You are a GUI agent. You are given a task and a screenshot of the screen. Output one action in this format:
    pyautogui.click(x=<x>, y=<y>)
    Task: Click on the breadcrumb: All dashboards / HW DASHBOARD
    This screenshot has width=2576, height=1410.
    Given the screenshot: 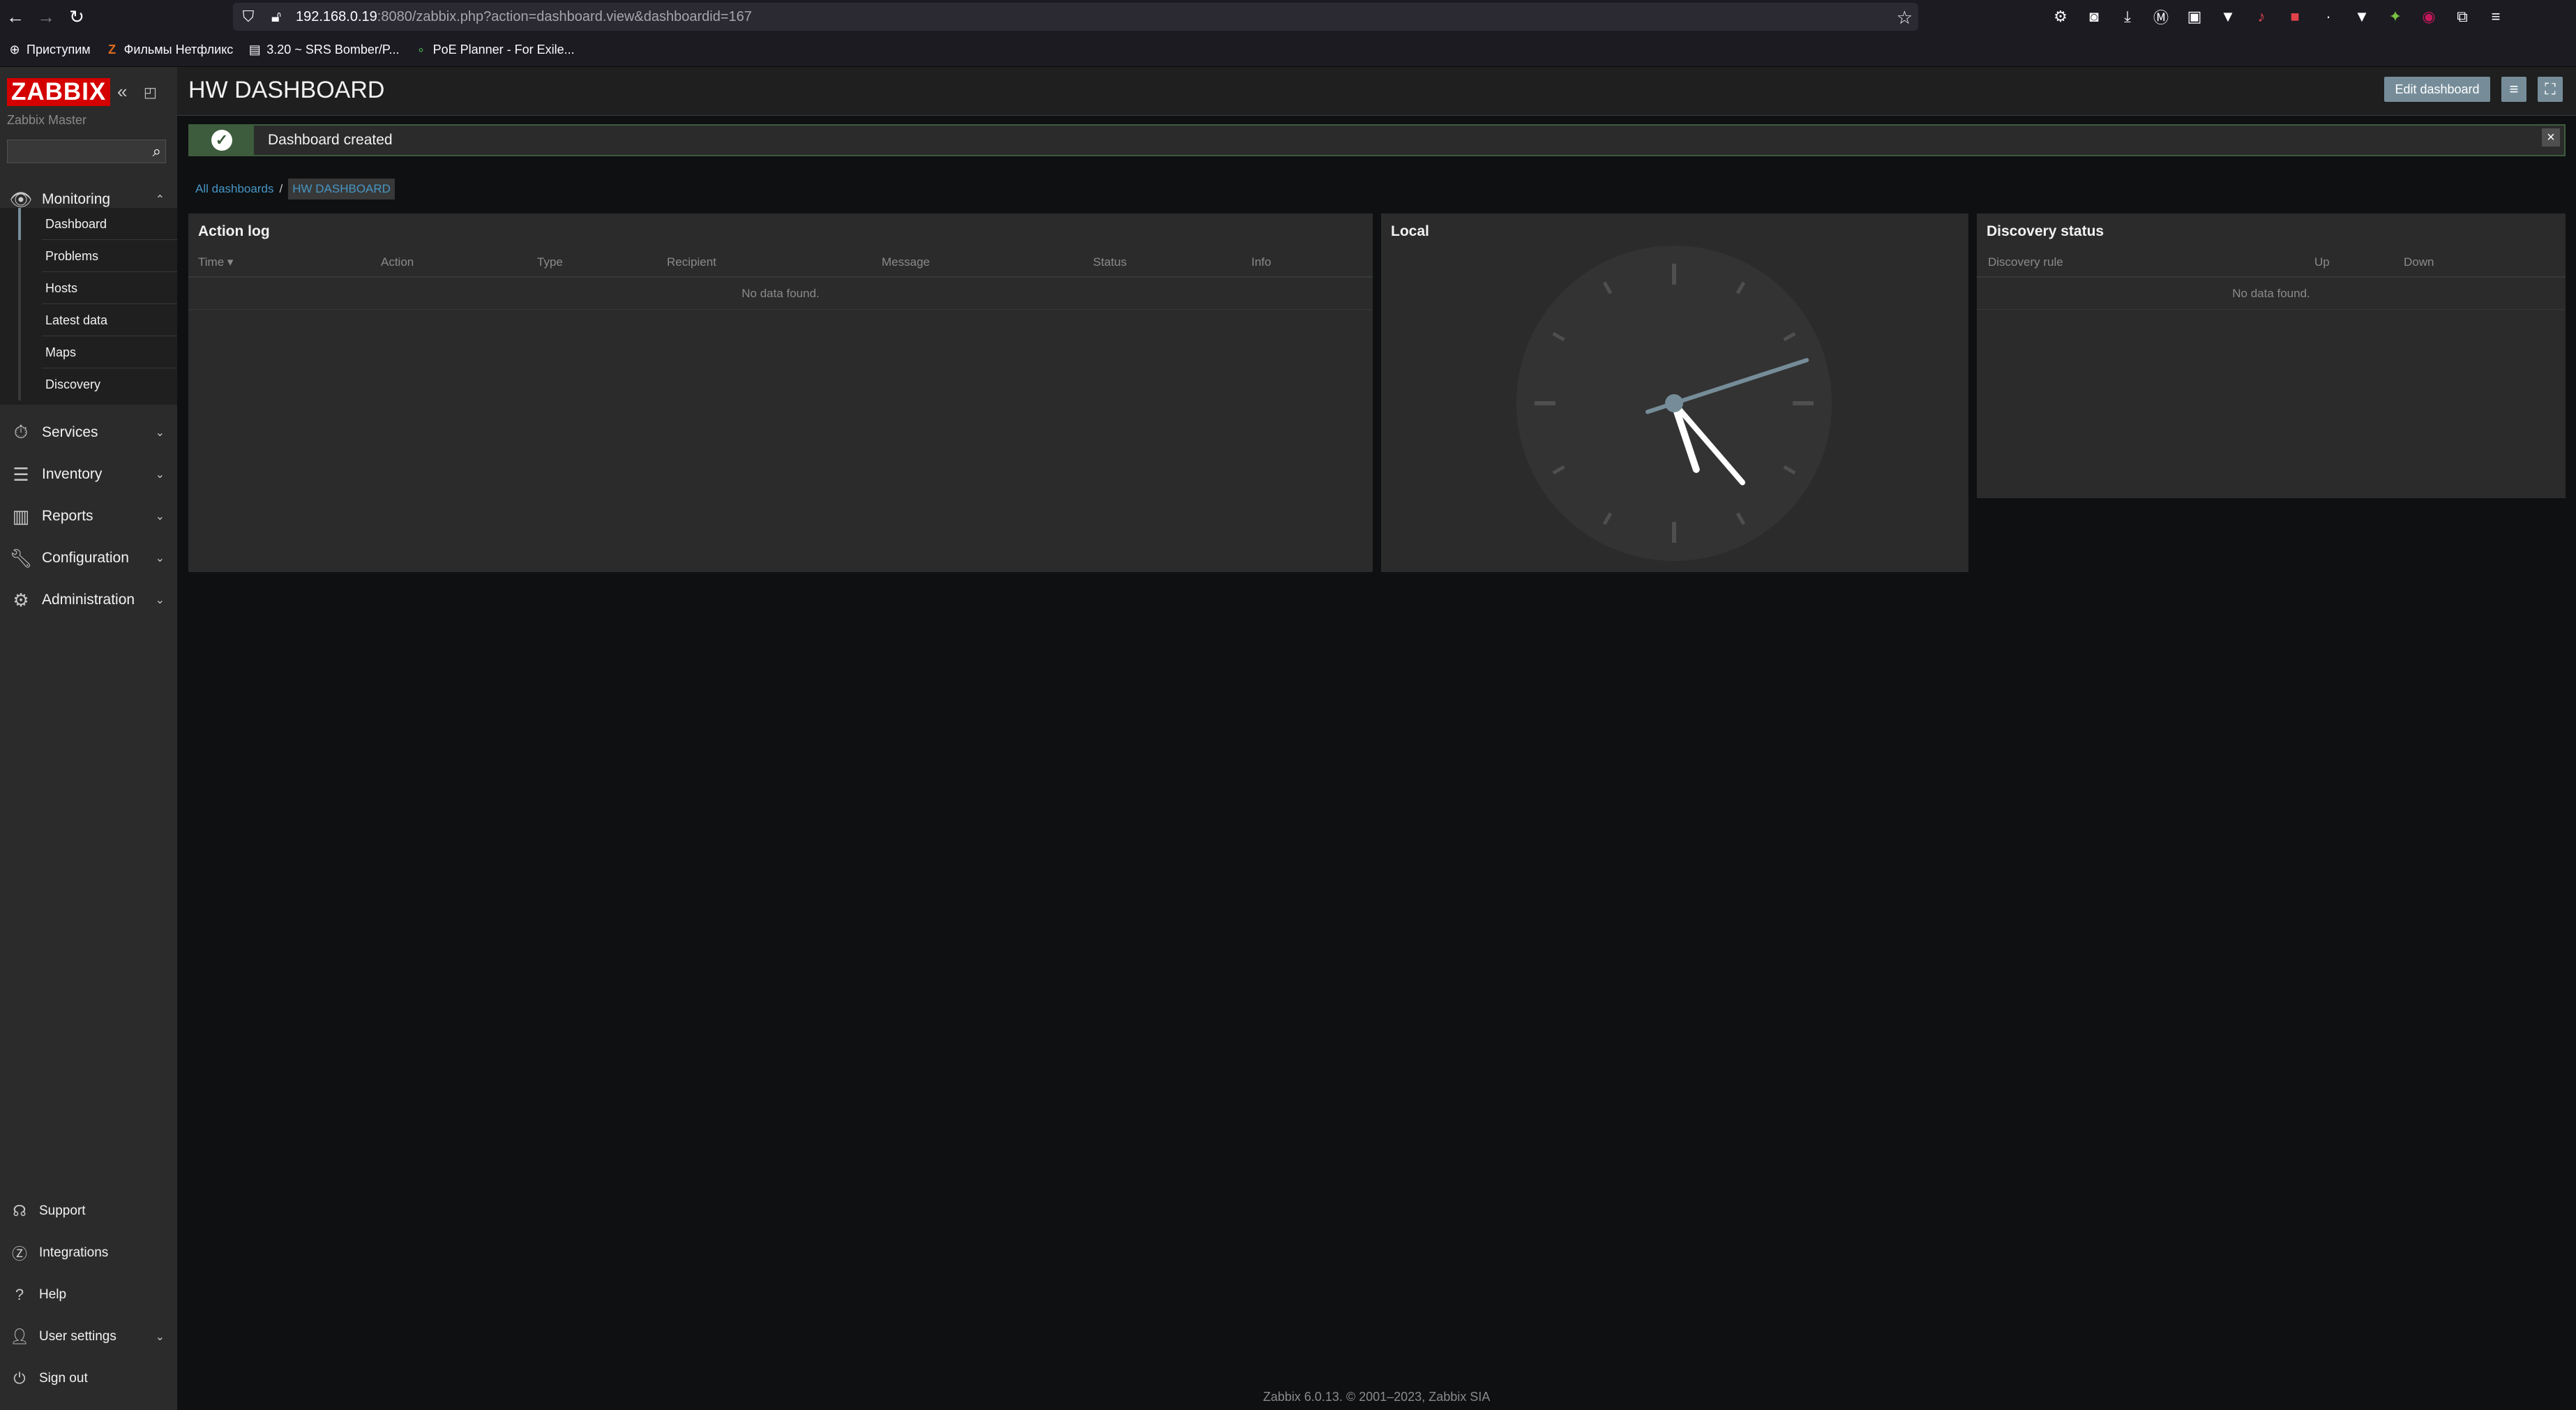 What is the action you would take?
    pyautogui.click(x=295, y=189)
    